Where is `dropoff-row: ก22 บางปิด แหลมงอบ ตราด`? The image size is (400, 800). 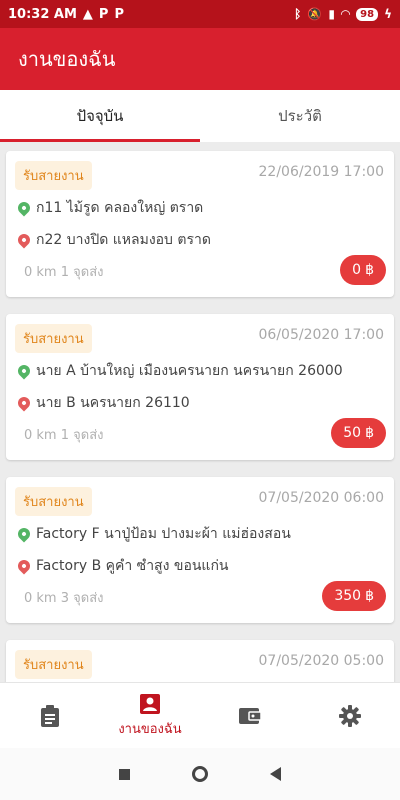
dropoff-row: ก22 บางปิด แหลมงอบ ตราด is located at coordinates (113, 240).